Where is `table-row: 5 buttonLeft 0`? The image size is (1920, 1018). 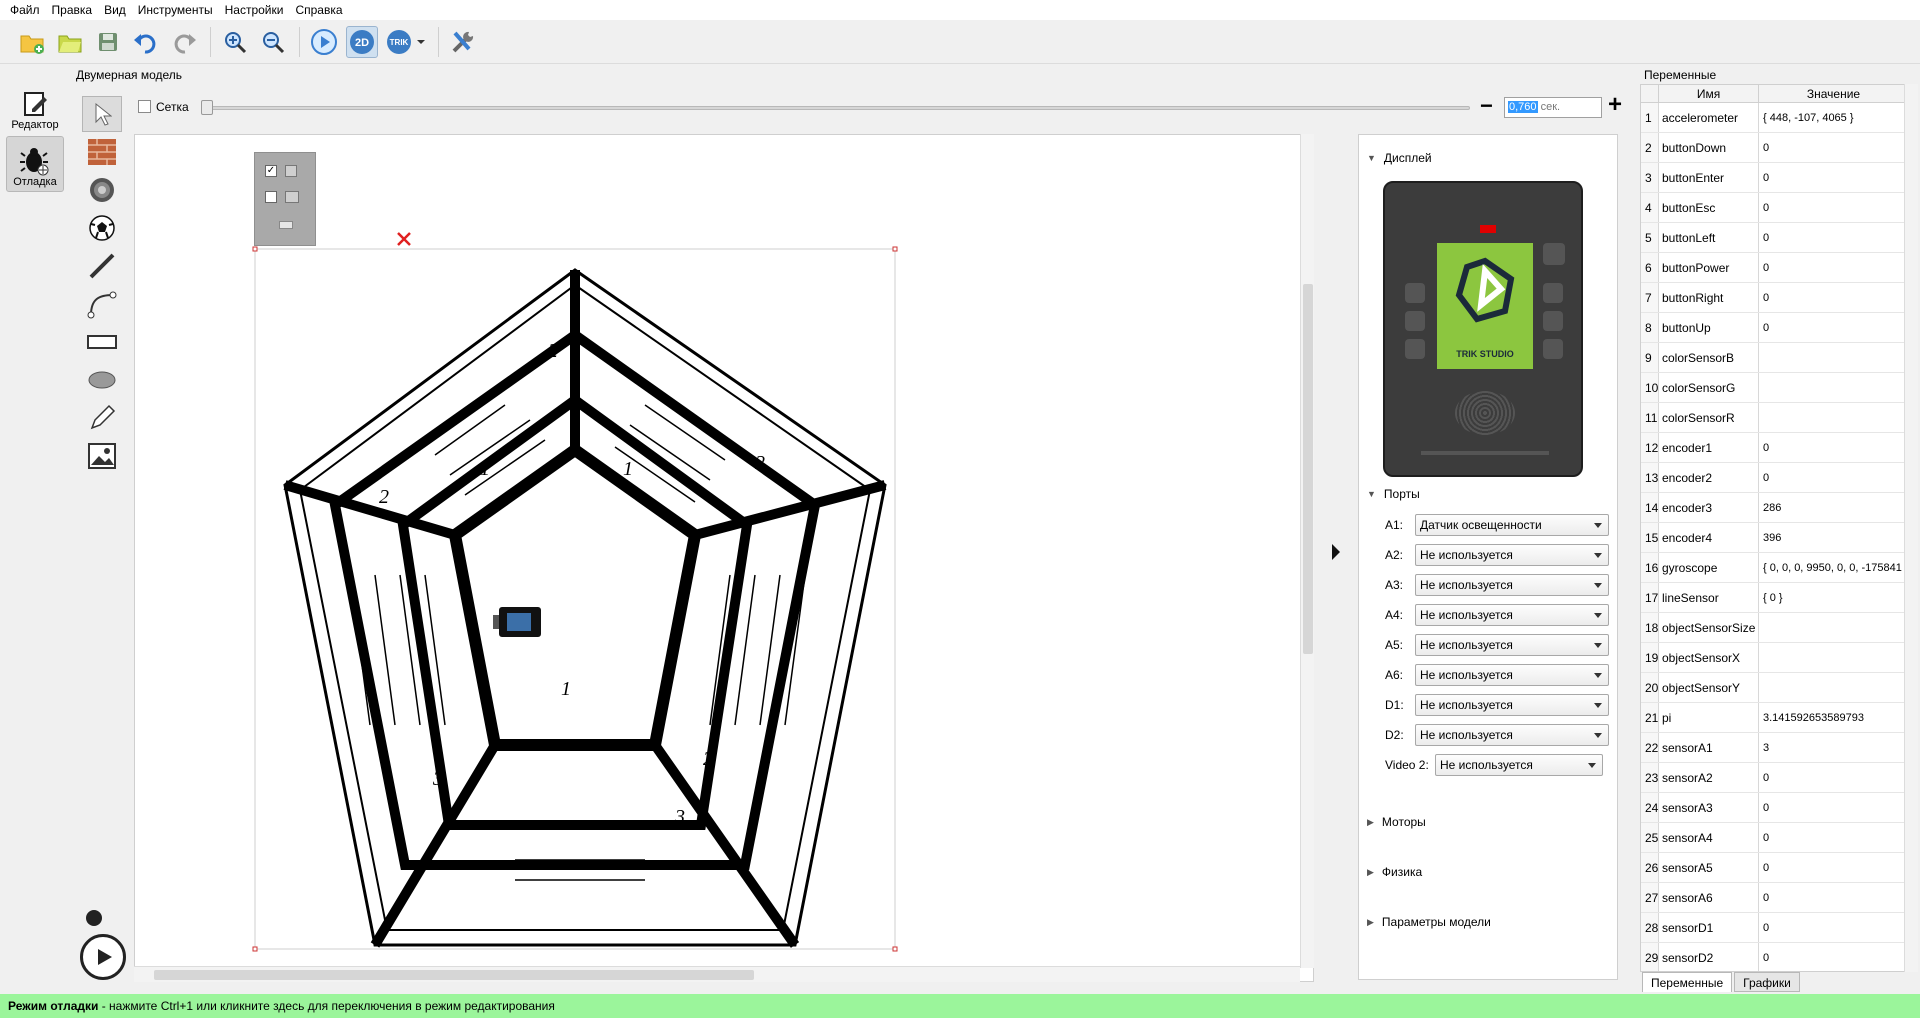 table-row: 5 buttonLeft 0 is located at coordinates (1775, 238).